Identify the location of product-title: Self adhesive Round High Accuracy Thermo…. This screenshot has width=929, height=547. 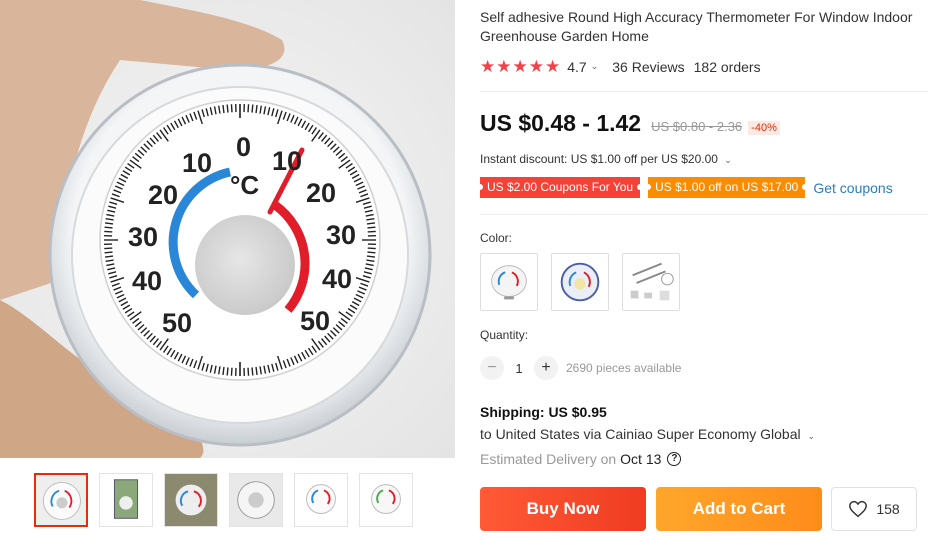
(696, 26).